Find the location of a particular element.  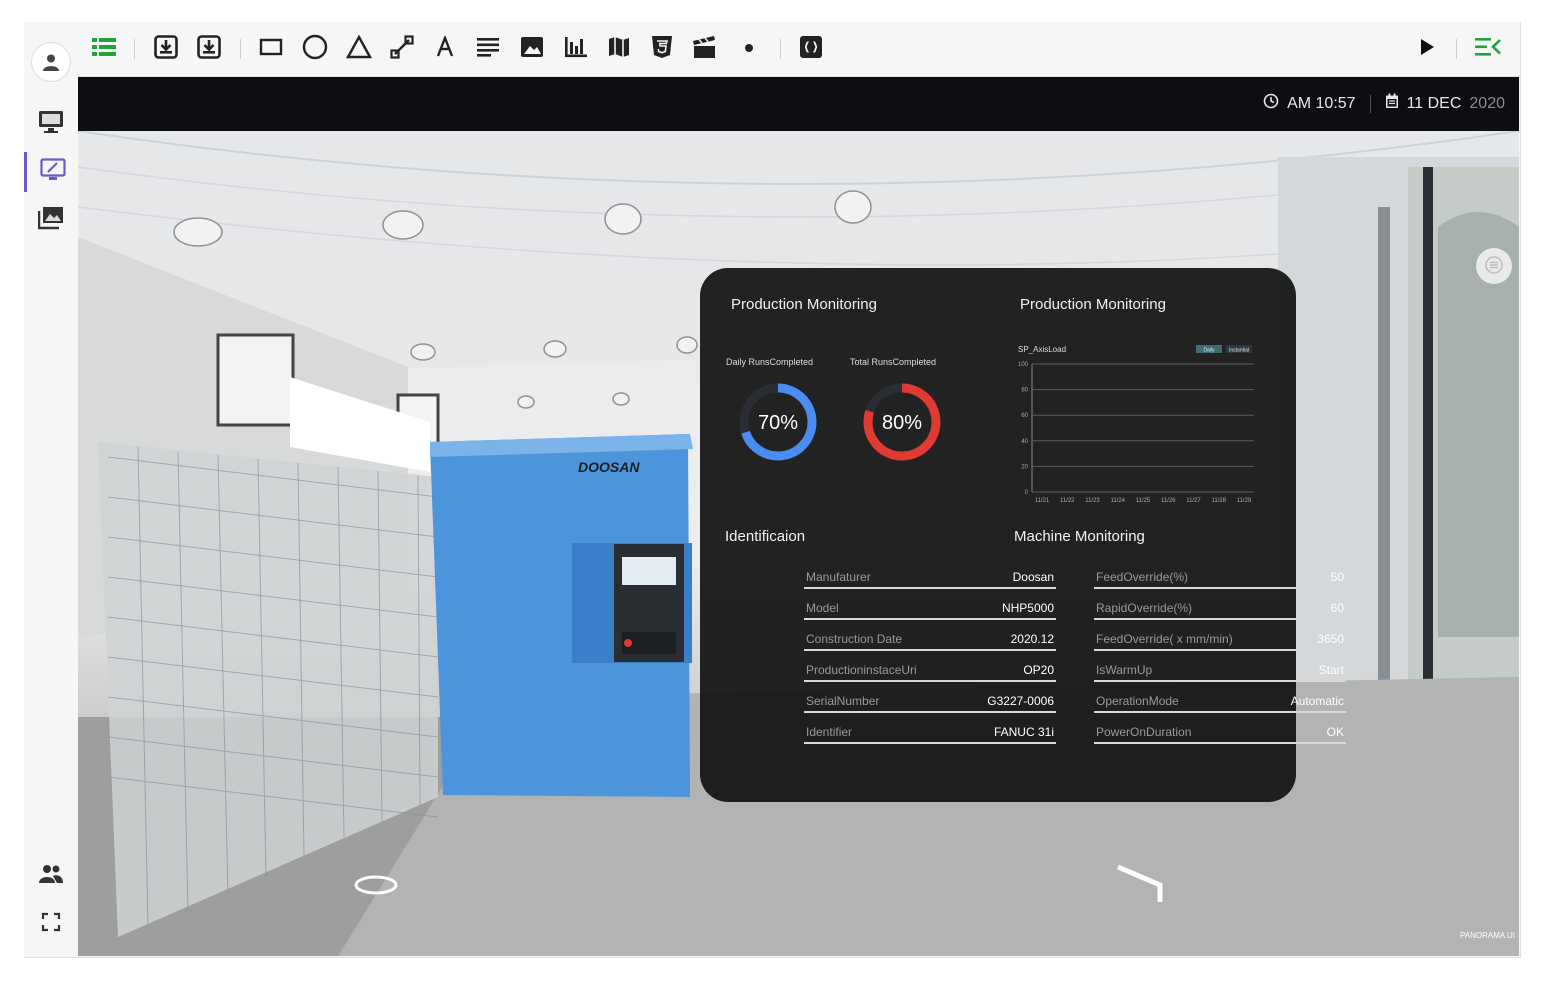

daily-runs-label: Daily RunsCompleted is located at coordinates (770, 362).